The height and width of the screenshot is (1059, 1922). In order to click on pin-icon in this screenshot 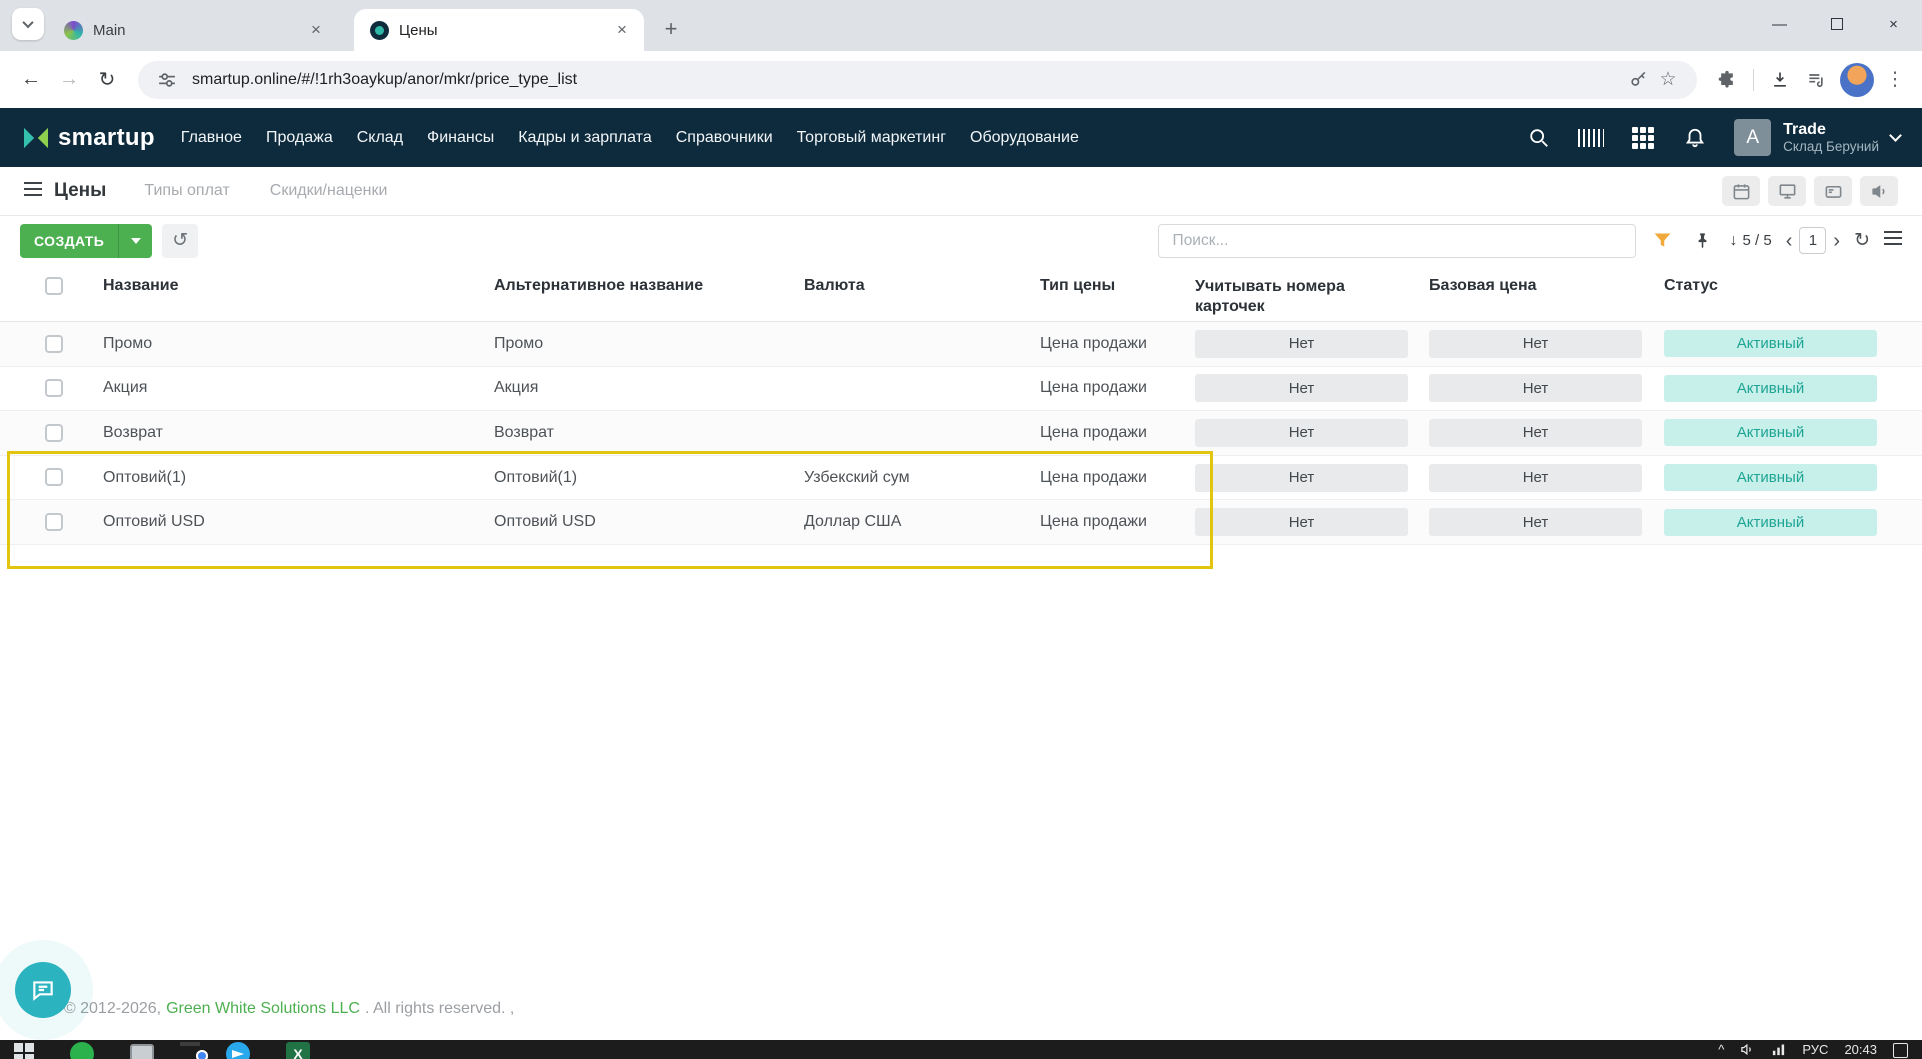, I will do `click(1703, 241)`.